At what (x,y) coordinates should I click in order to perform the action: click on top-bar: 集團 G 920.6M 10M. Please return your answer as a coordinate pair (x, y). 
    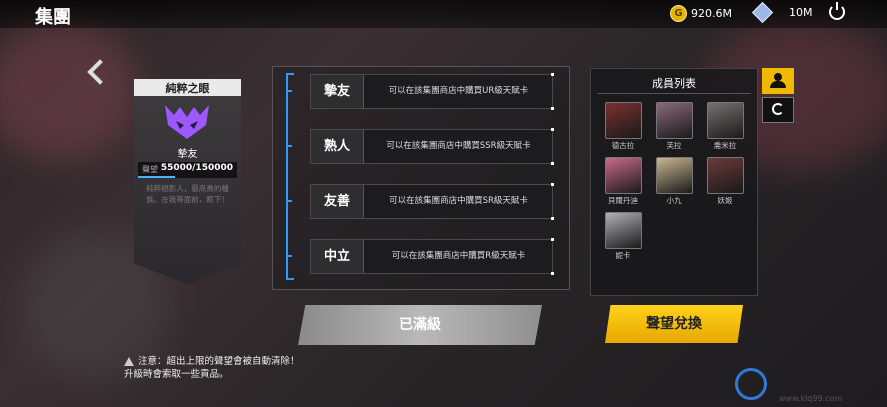
    Looking at the image, I should click on (443, 14).